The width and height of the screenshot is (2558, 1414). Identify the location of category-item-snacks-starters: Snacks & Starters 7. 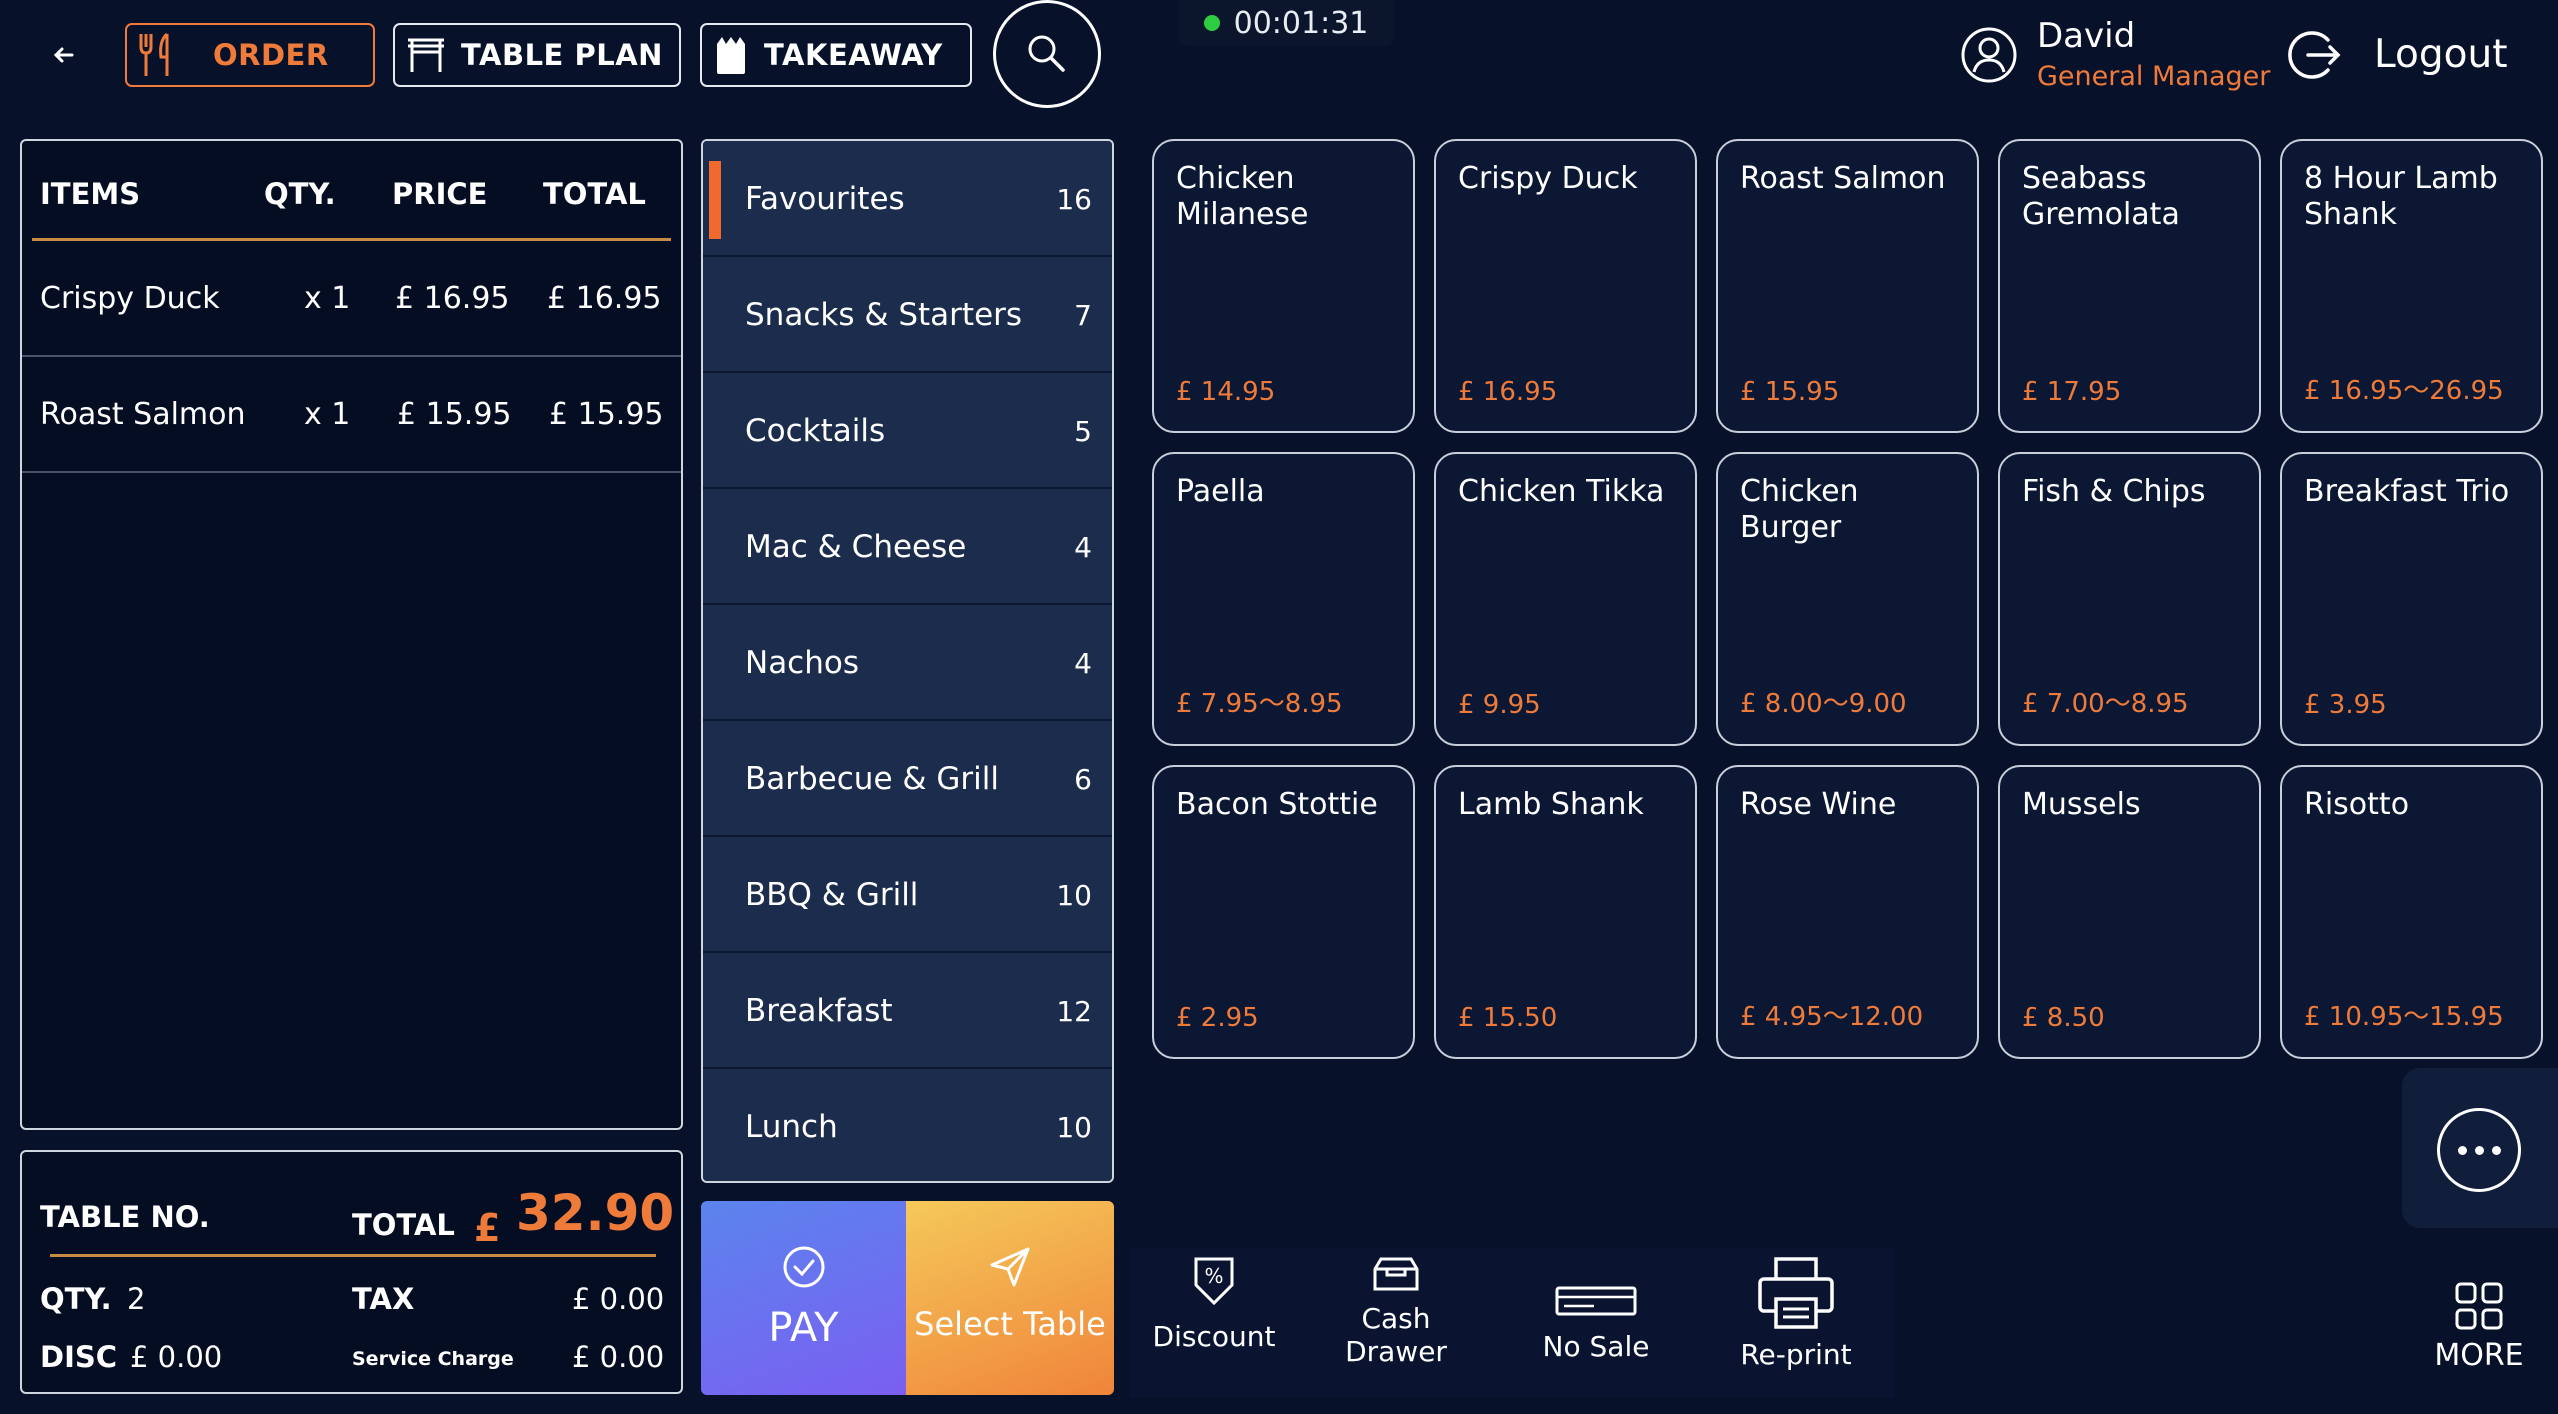
(907, 315).